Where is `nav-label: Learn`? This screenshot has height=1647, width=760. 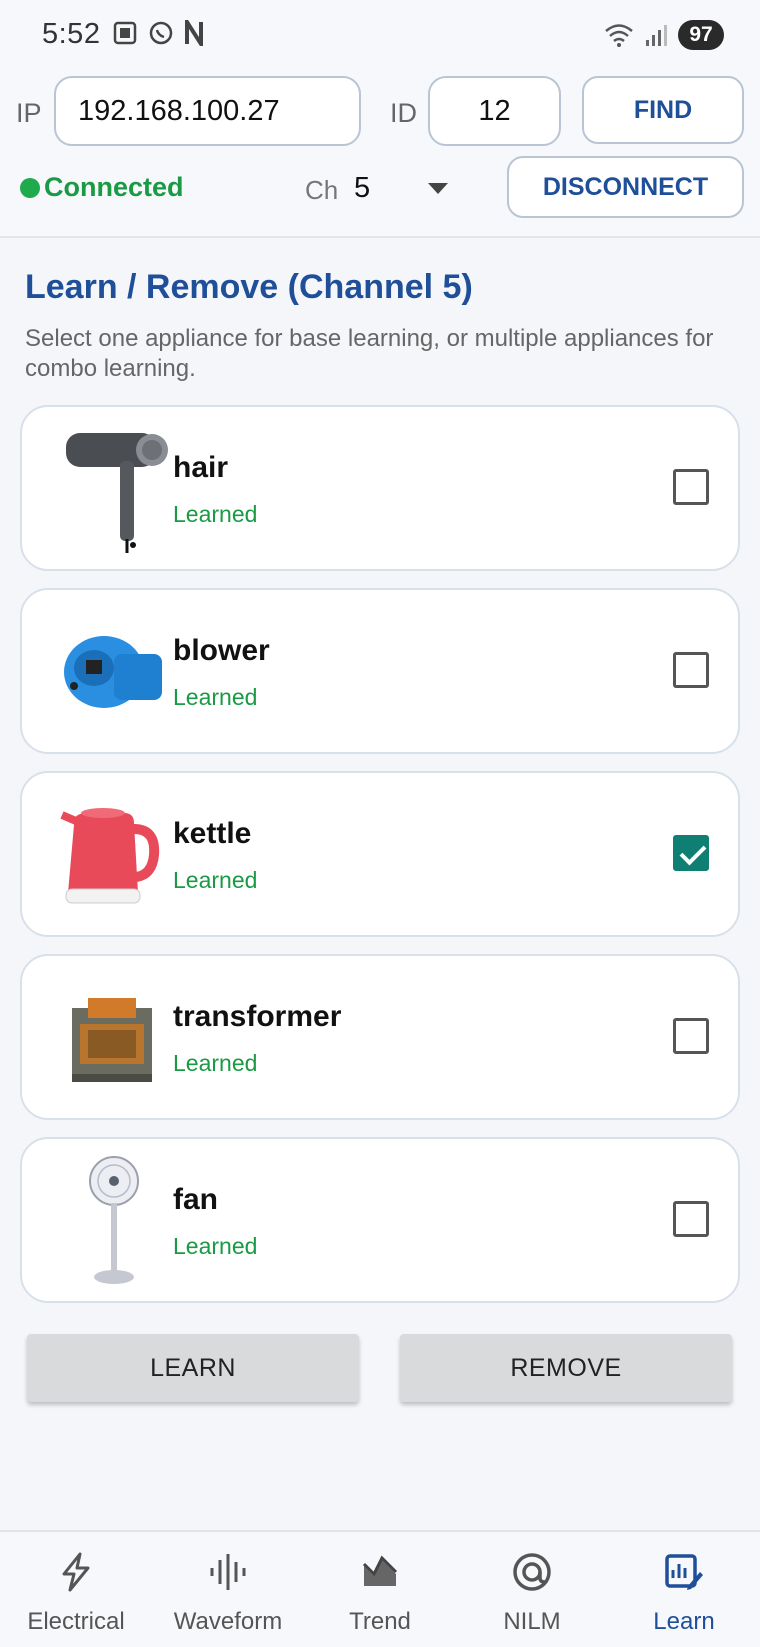
nav-label: Learn is located at coordinates (684, 1621).